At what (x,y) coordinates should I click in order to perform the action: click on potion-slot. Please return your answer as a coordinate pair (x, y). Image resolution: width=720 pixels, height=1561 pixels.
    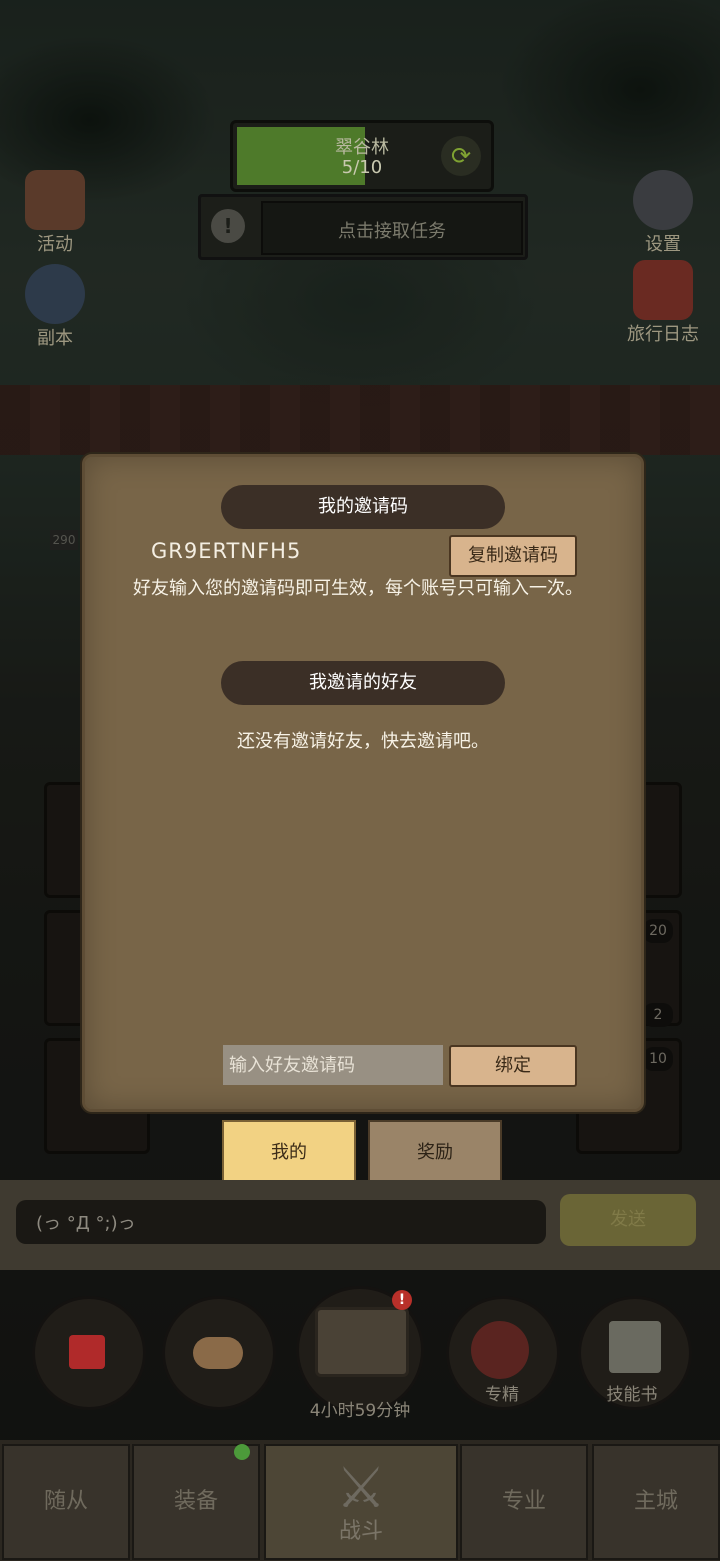
    Looking at the image, I should click on (89, 1353).